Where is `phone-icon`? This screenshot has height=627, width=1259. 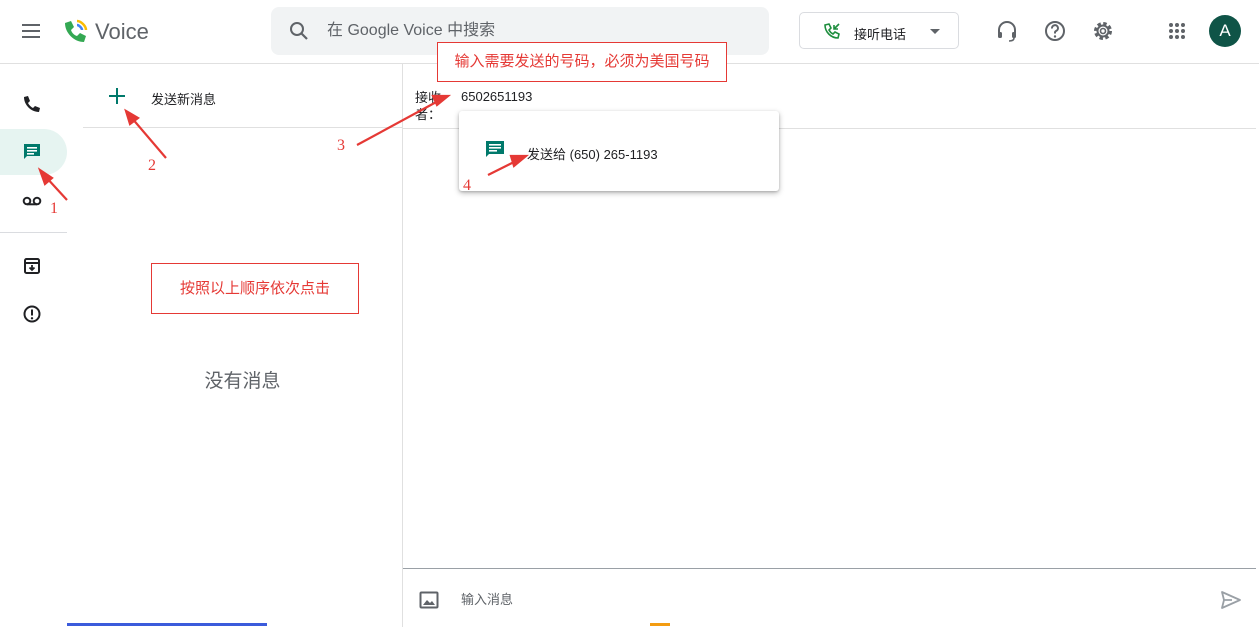 phone-icon is located at coordinates (32, 104).